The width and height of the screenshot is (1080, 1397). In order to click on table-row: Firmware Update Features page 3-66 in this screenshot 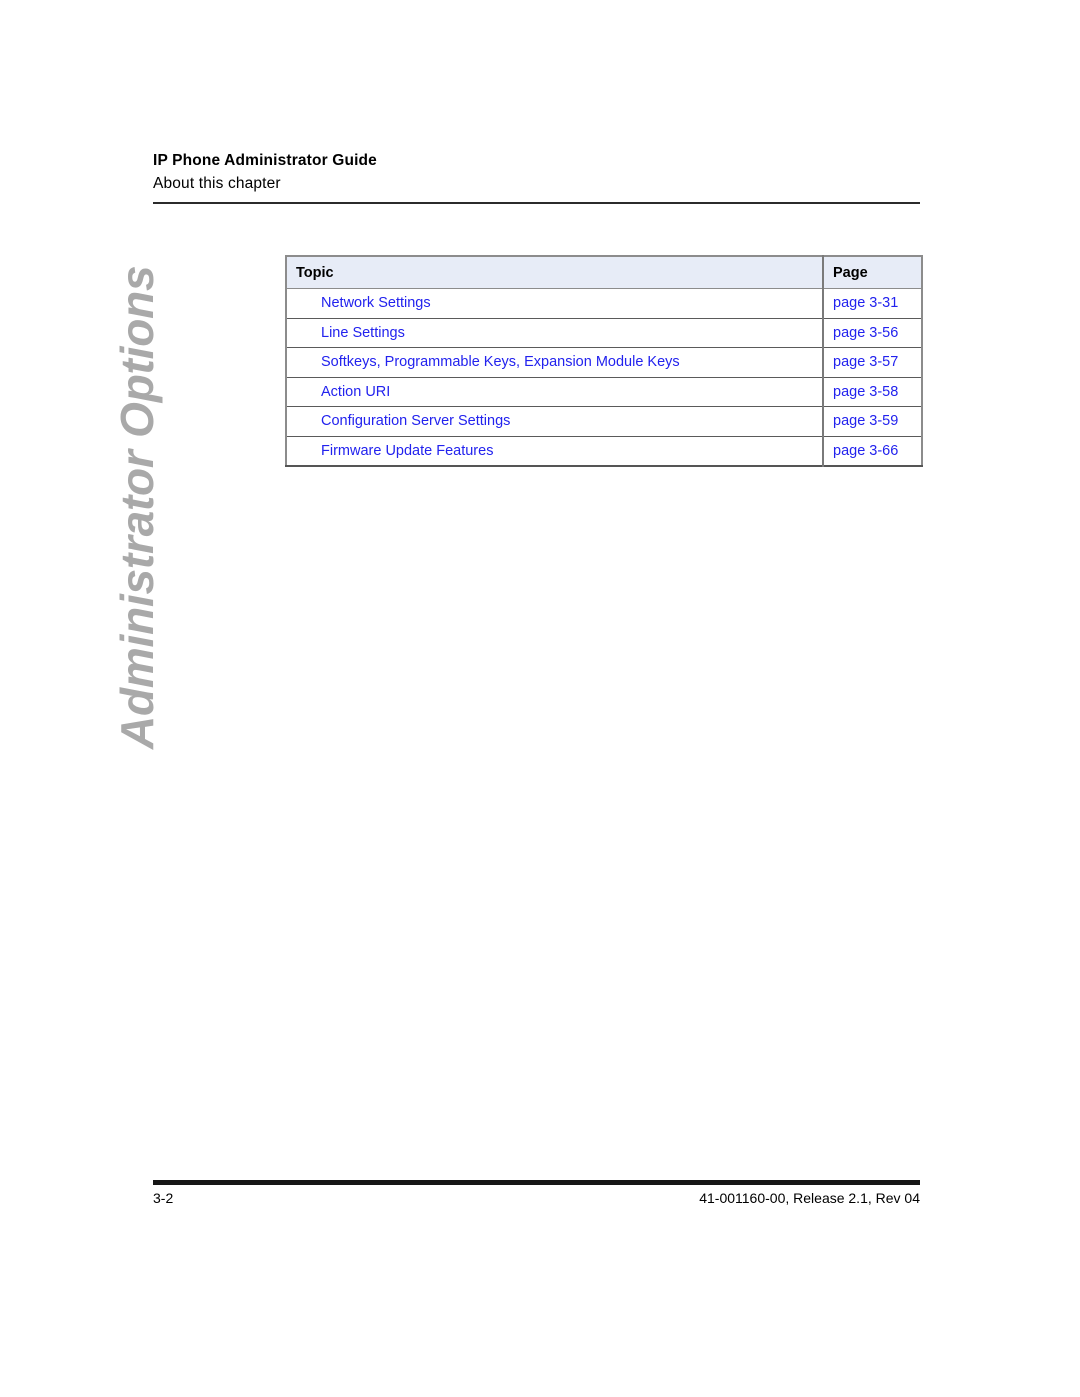, I will do `click(604, 450)`.